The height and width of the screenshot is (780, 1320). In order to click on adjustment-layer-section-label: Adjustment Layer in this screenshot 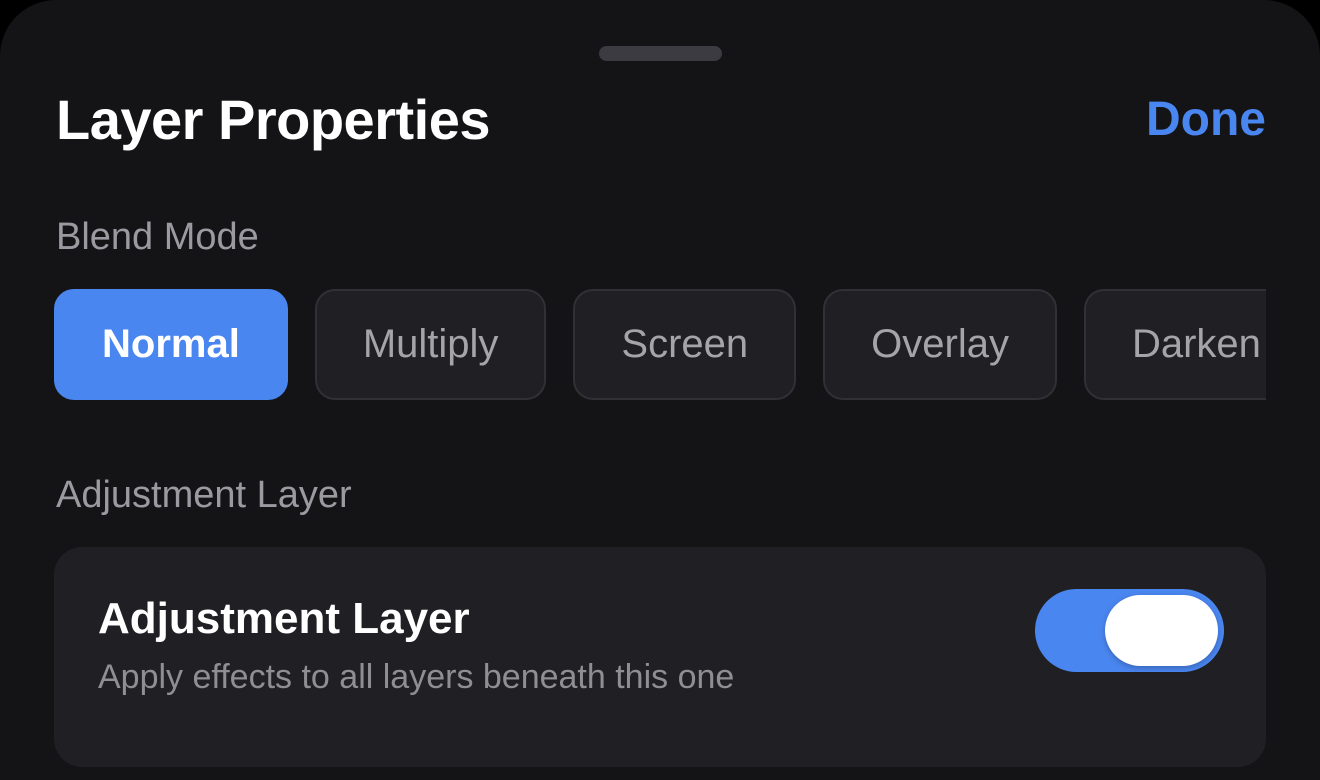, I will do `click(204, 495)`.